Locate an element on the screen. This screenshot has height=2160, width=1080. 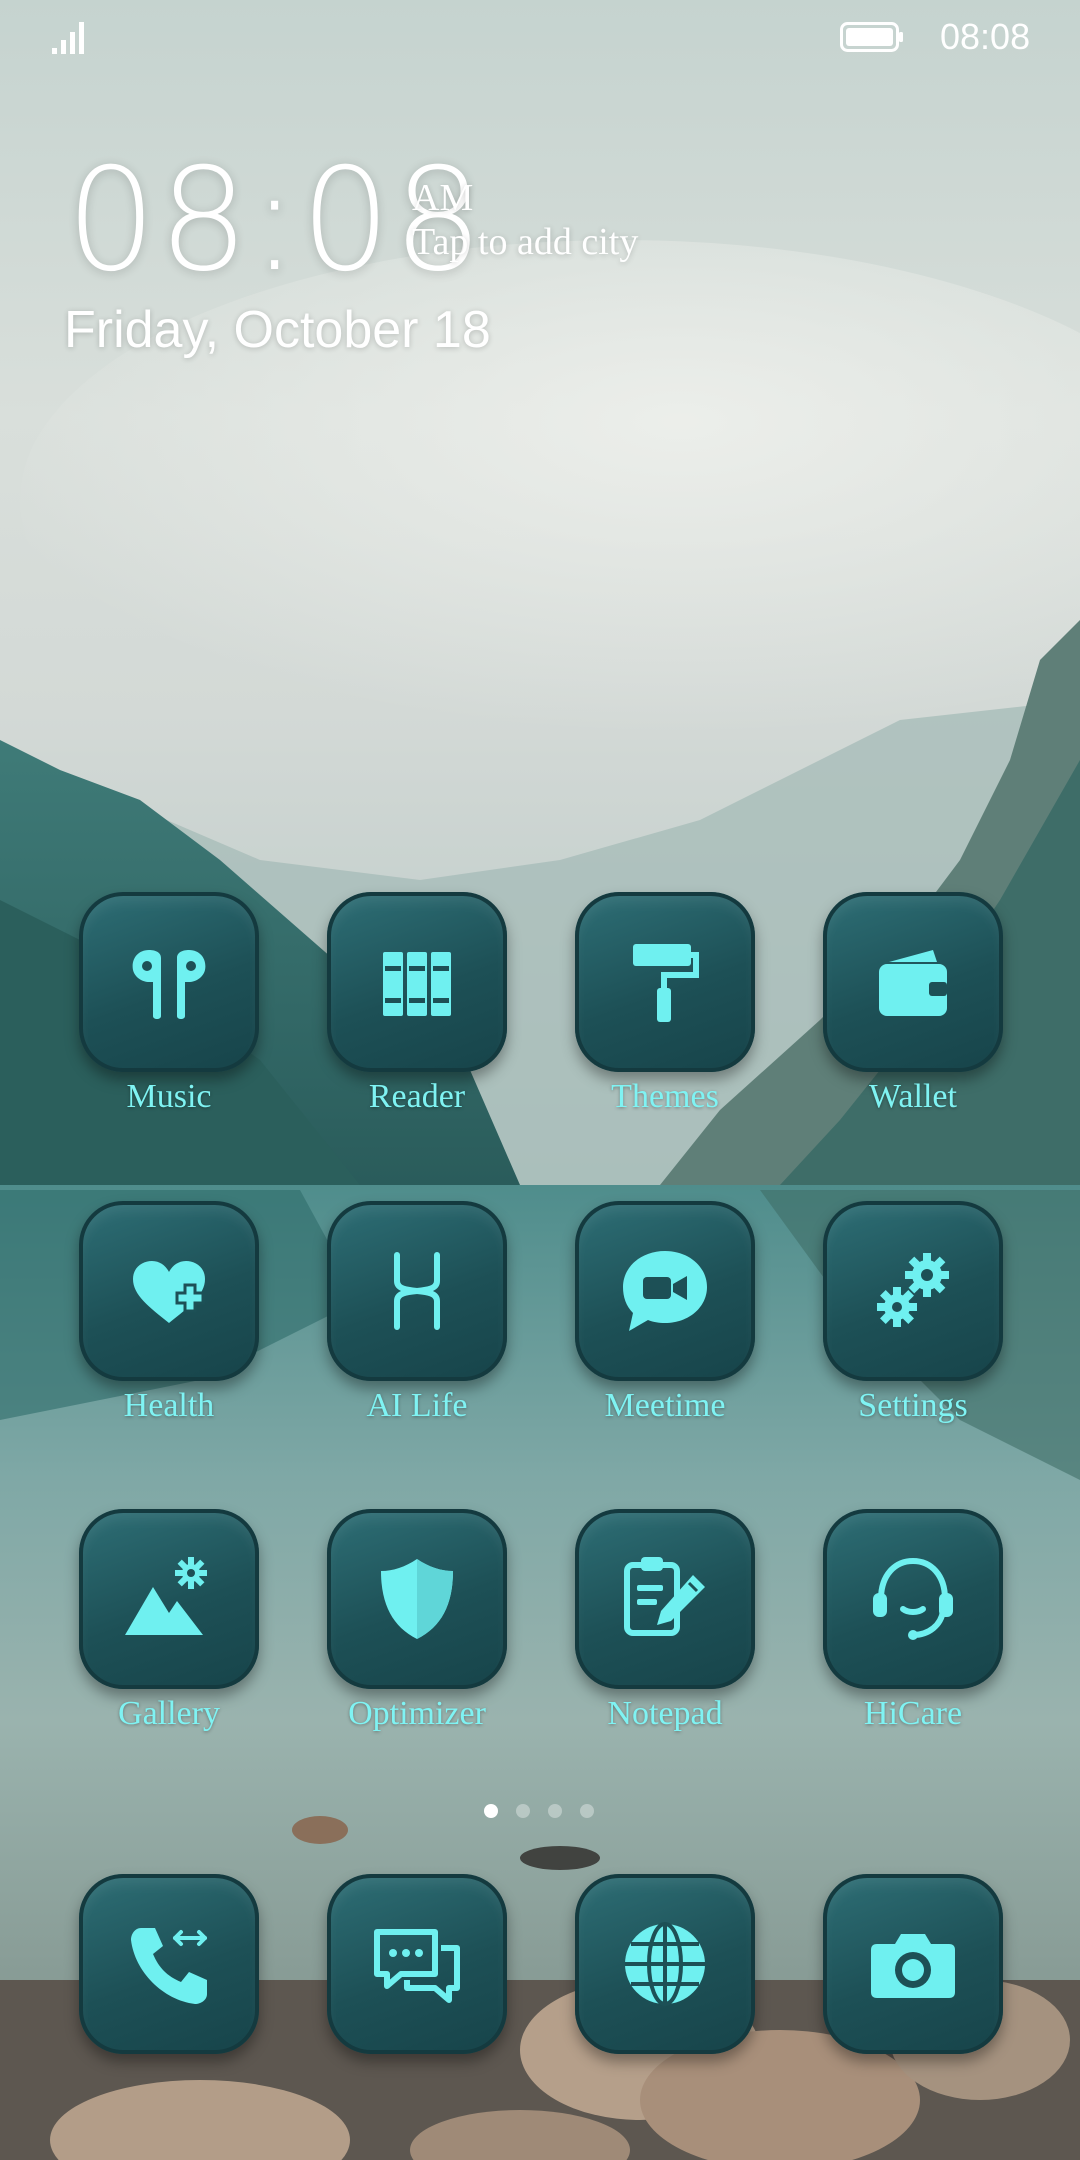
notepad-icon is located at coordinates (664, 1596).